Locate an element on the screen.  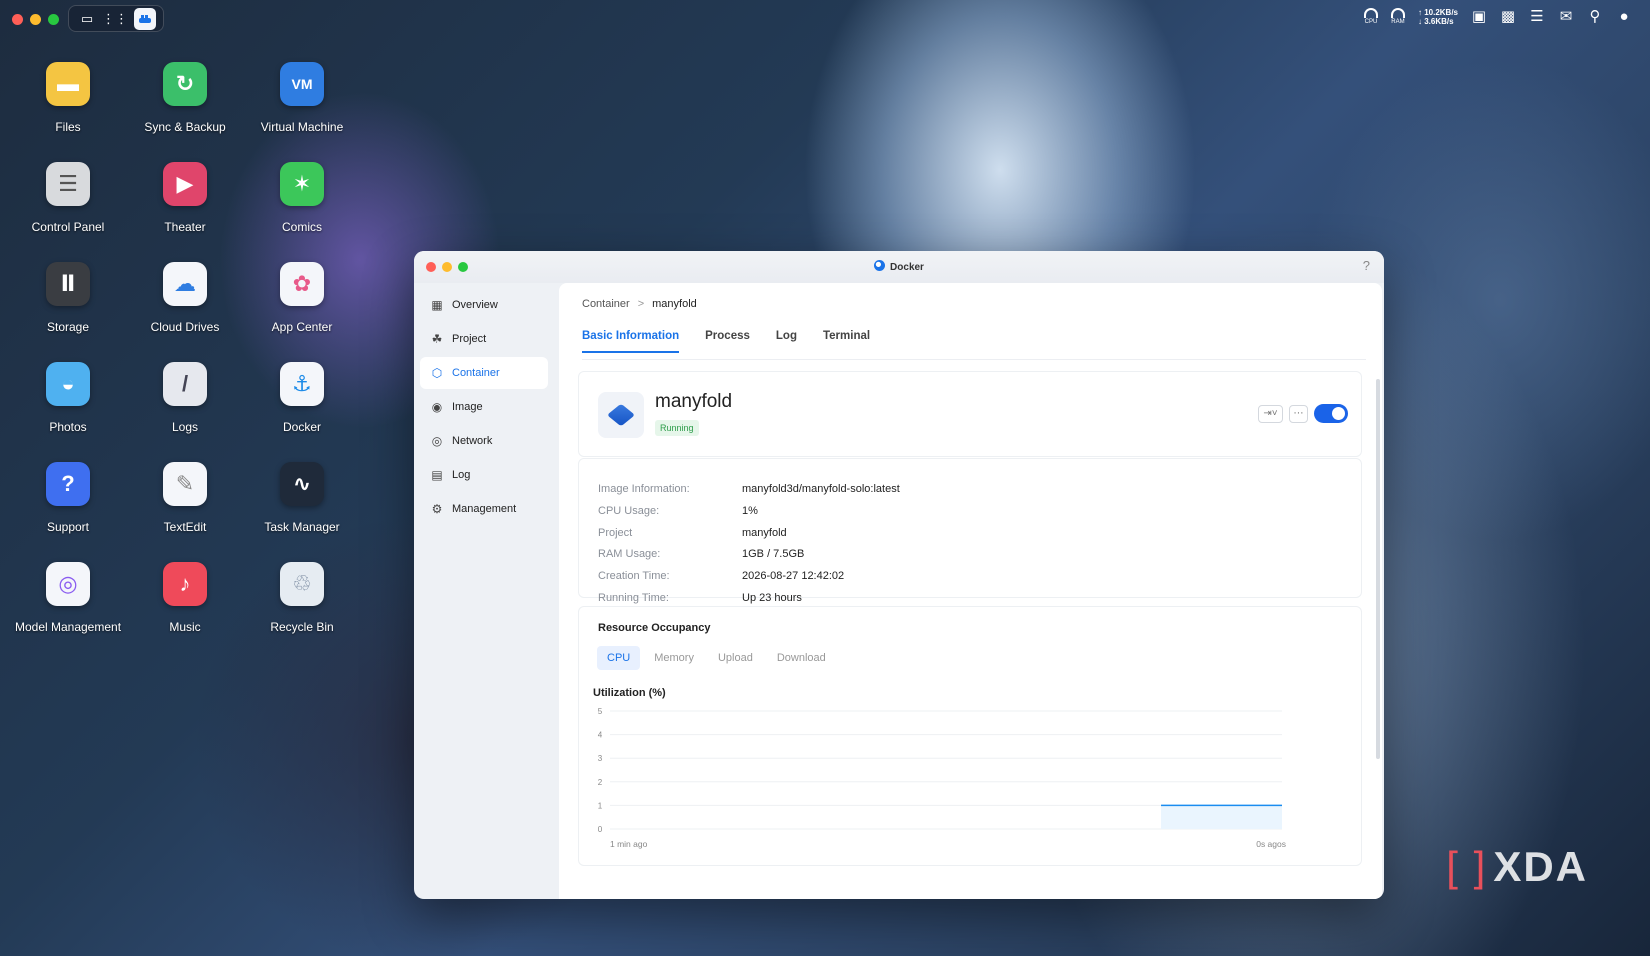
zoom-dot is located at coordinates (53, 19).